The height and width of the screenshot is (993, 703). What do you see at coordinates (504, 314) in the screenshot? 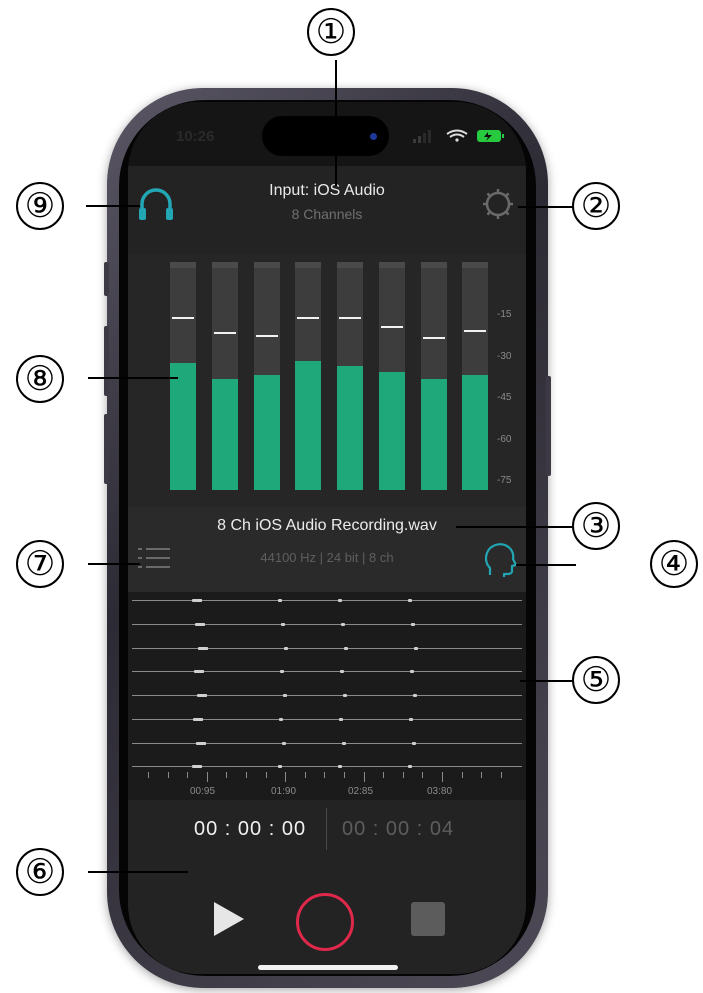
I see `meter-scale-label: -15` at bounding box center [504, 314].